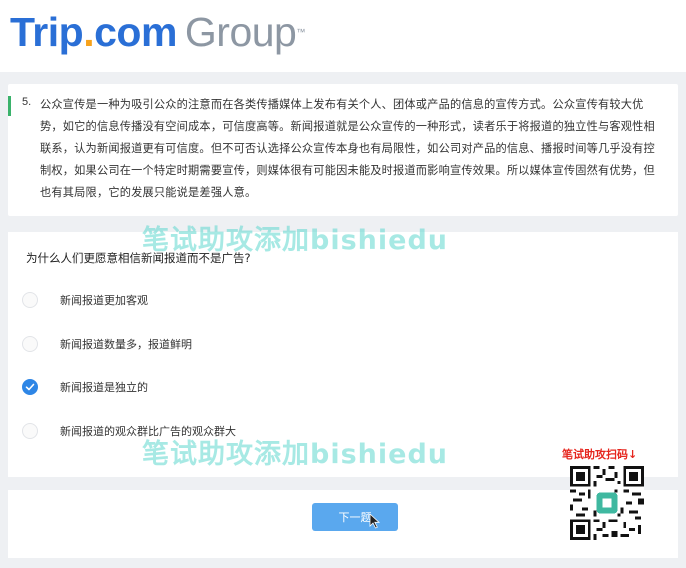 The image size is (686, 568). I want to click on watermark-text-top: 笔试助攻添加bishiedu, so click(295, 240).